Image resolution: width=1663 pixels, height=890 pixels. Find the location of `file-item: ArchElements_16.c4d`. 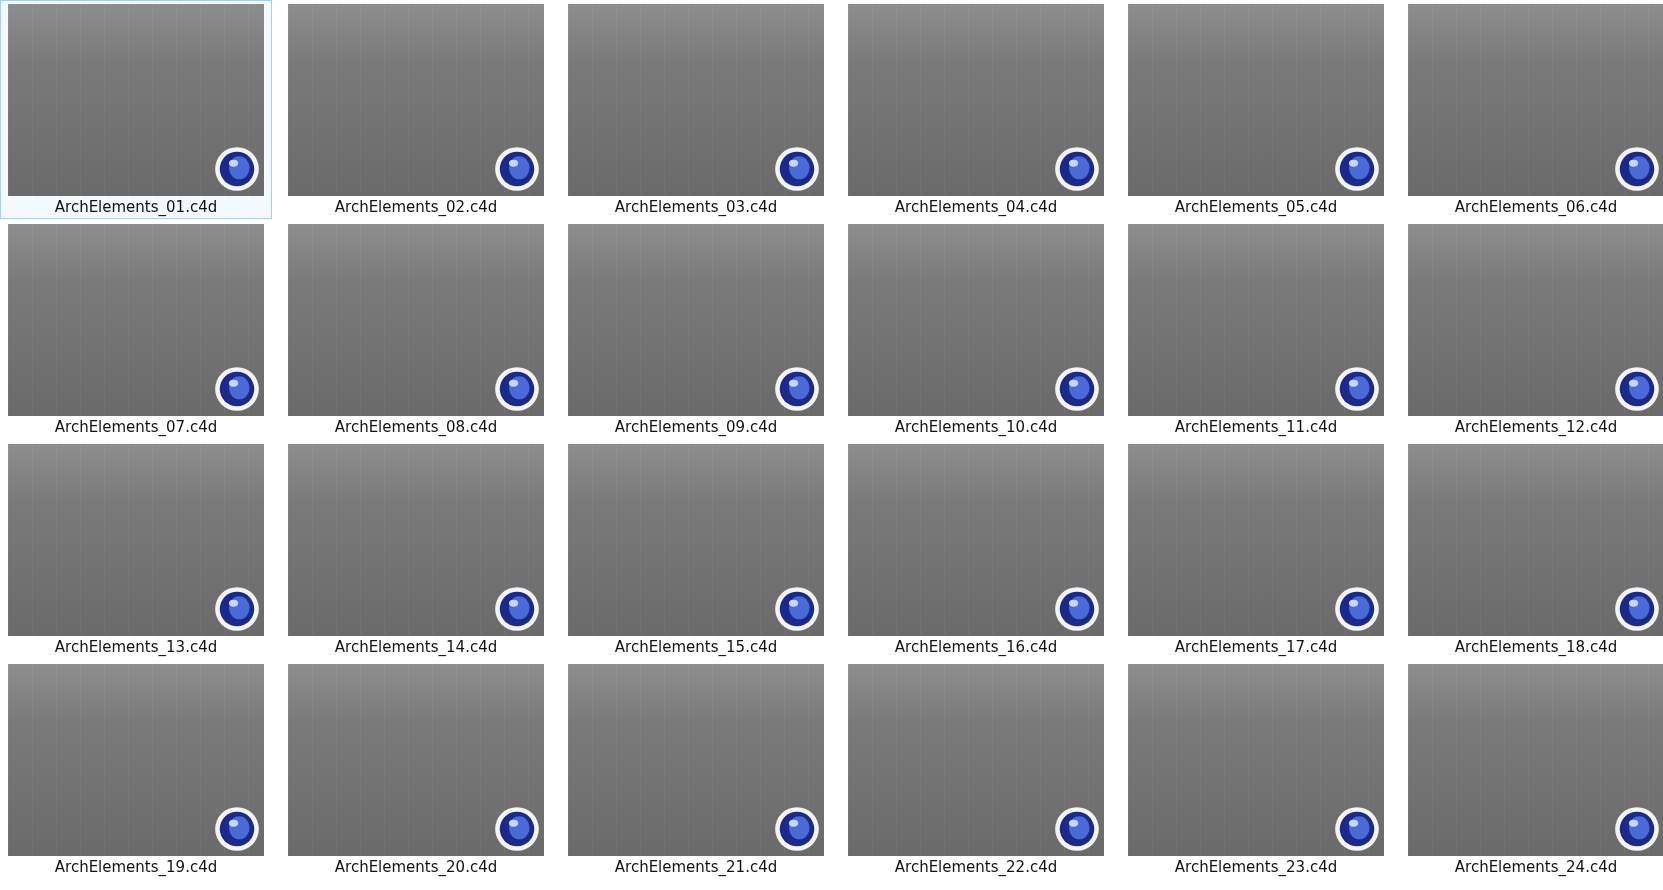

file-item: ArchElements_16.c4d is located at coordinates (976, 549).